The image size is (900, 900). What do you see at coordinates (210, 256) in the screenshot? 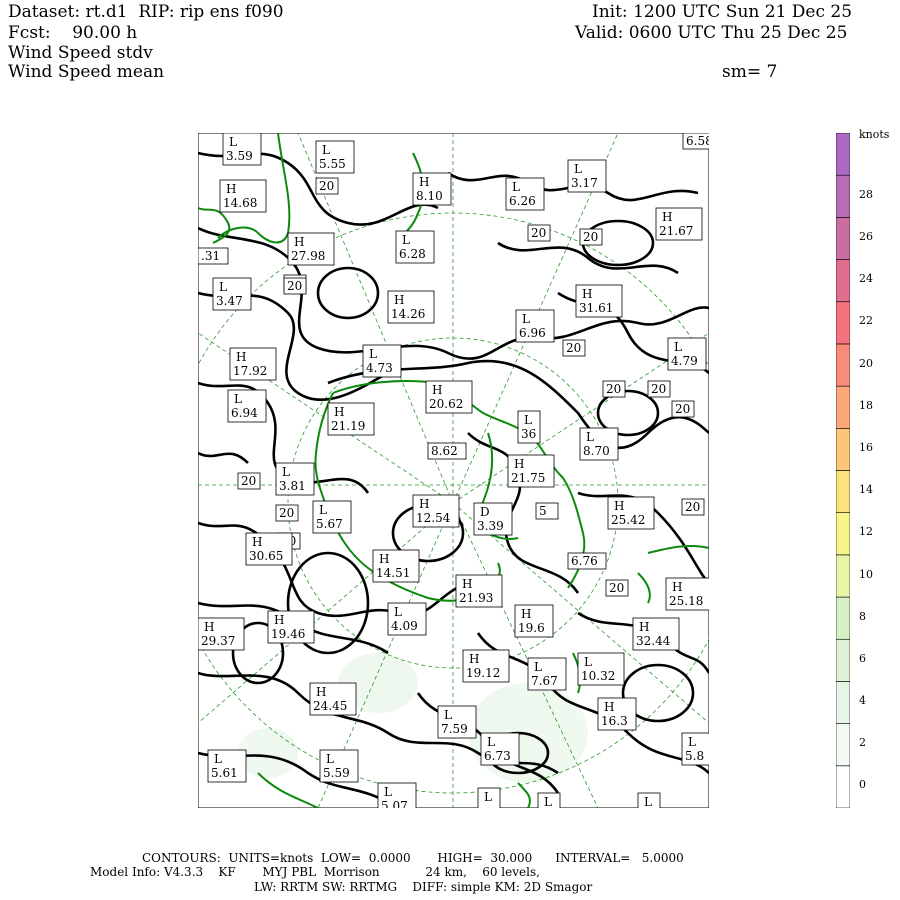
I see `center-value-text: .31` at bounding box center [210, 256].